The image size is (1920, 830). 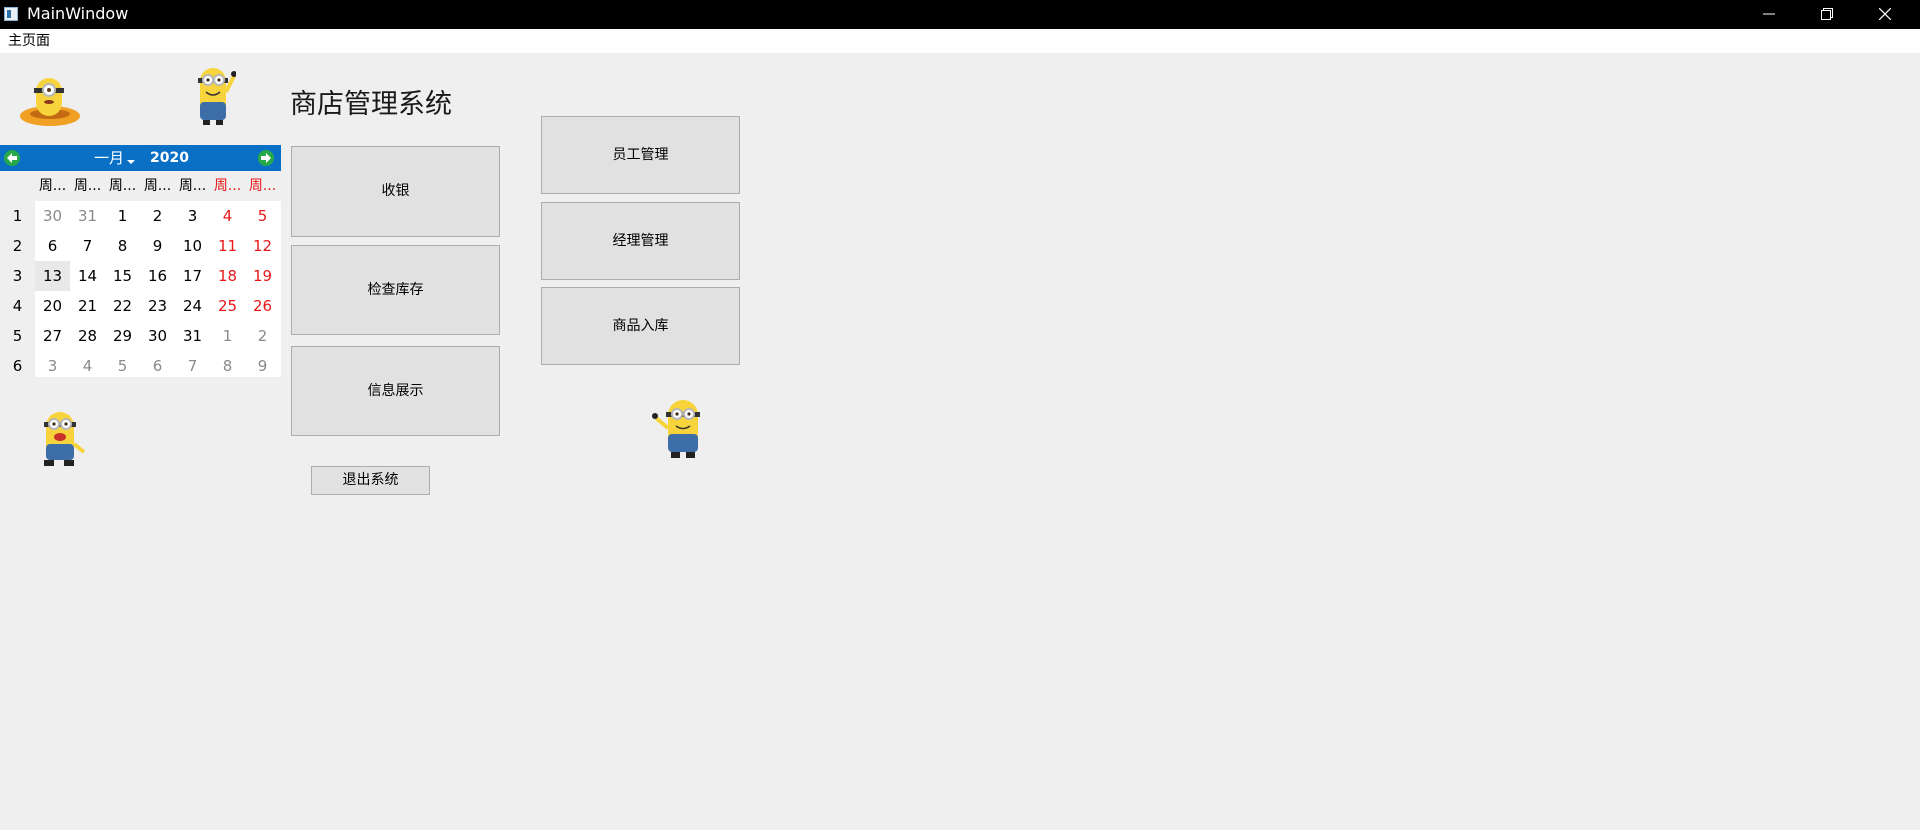 I want to click on calendar-month-select: 一月, so click(x=109, y=158).